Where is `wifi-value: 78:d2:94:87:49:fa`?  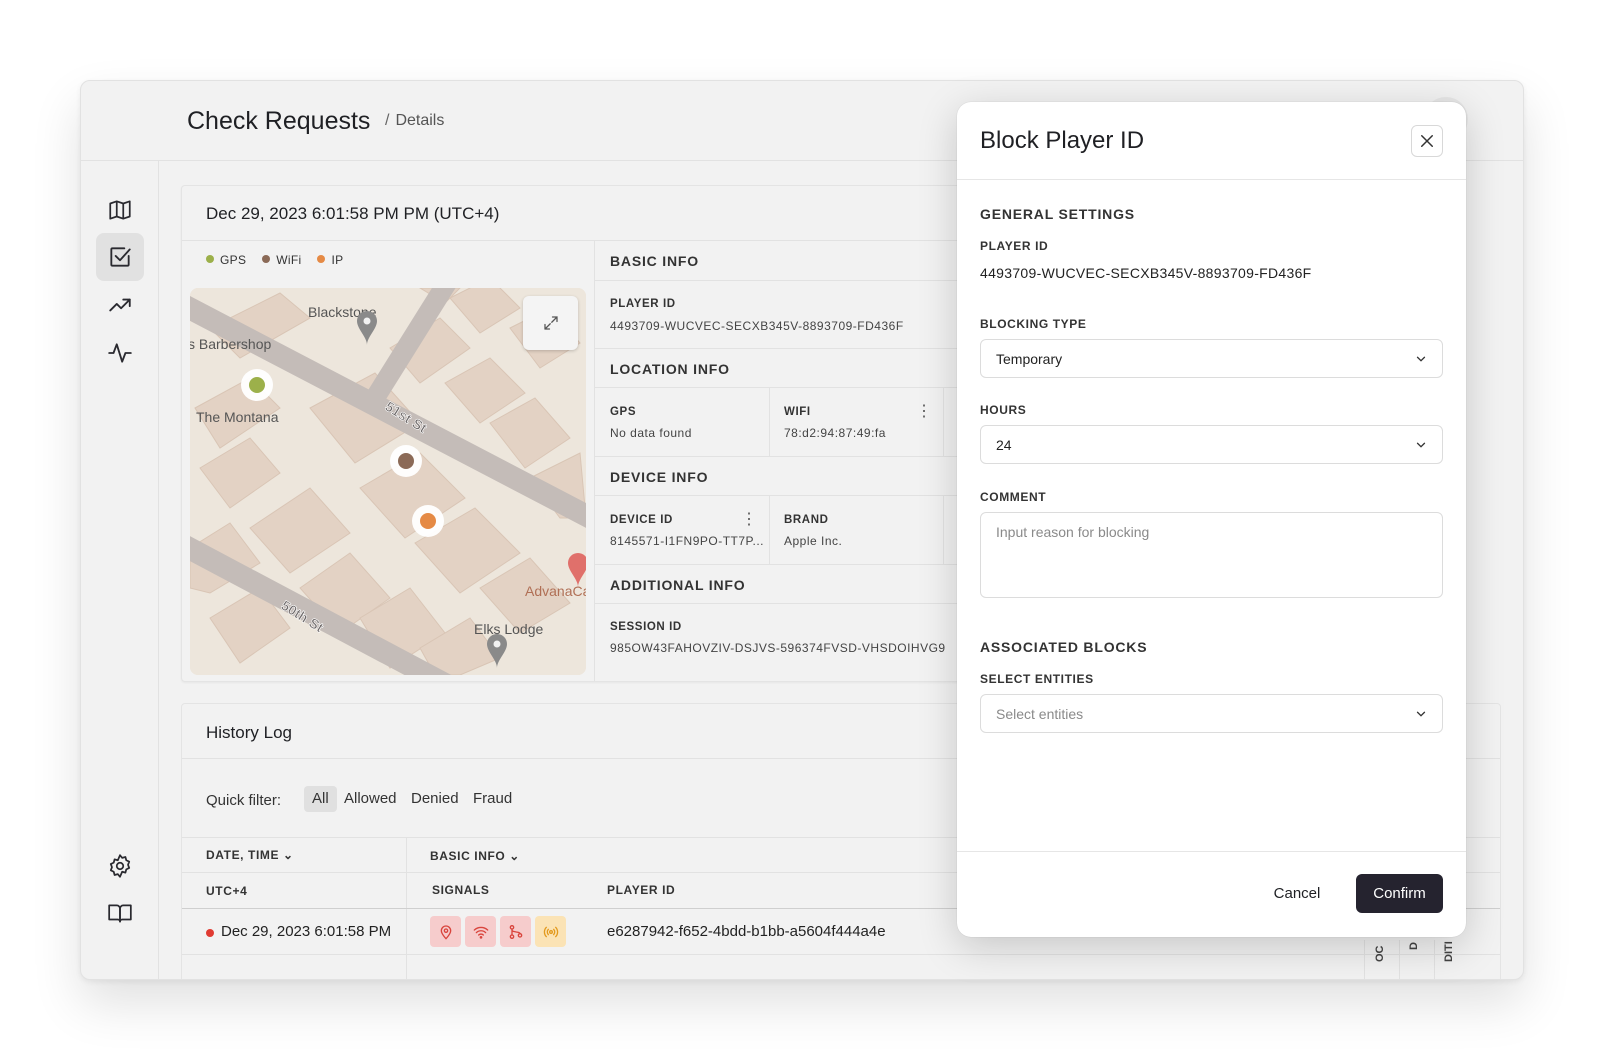 wifi-value: 78:d2:94:87:49:fa is located at coordinates (835, 433).